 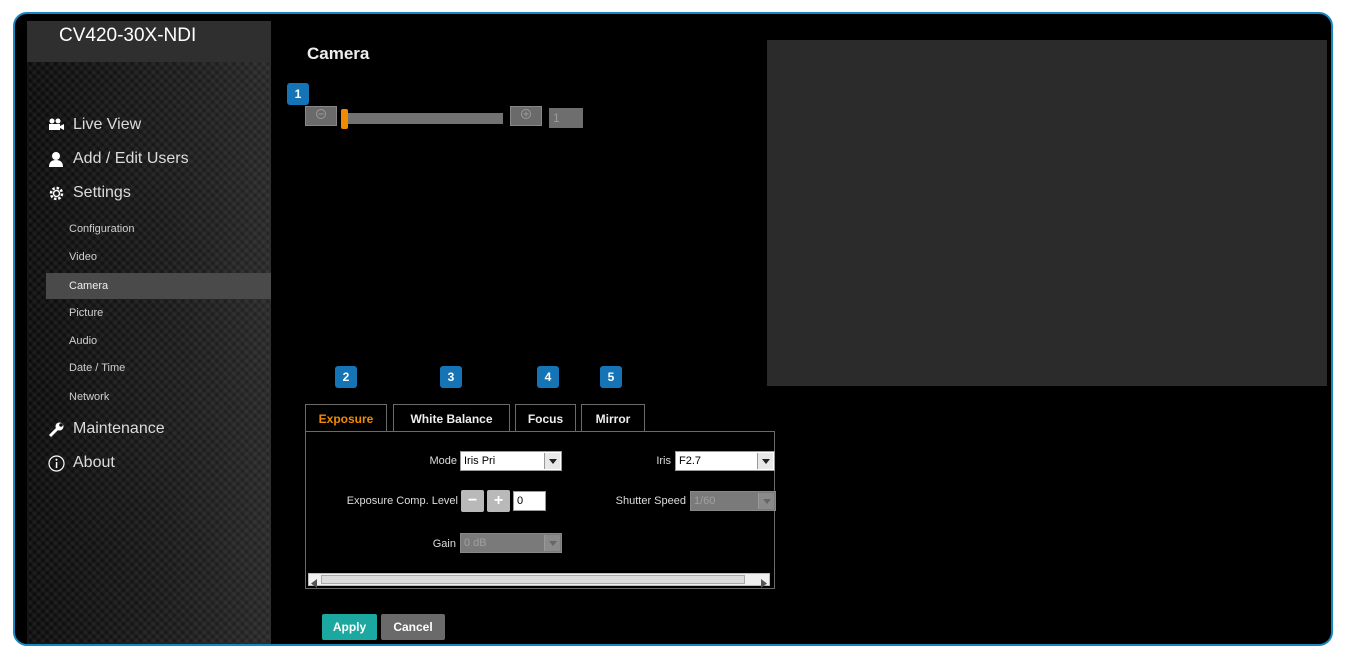 I want to click on nav-settings: Settings, so click(x=89, y=193).